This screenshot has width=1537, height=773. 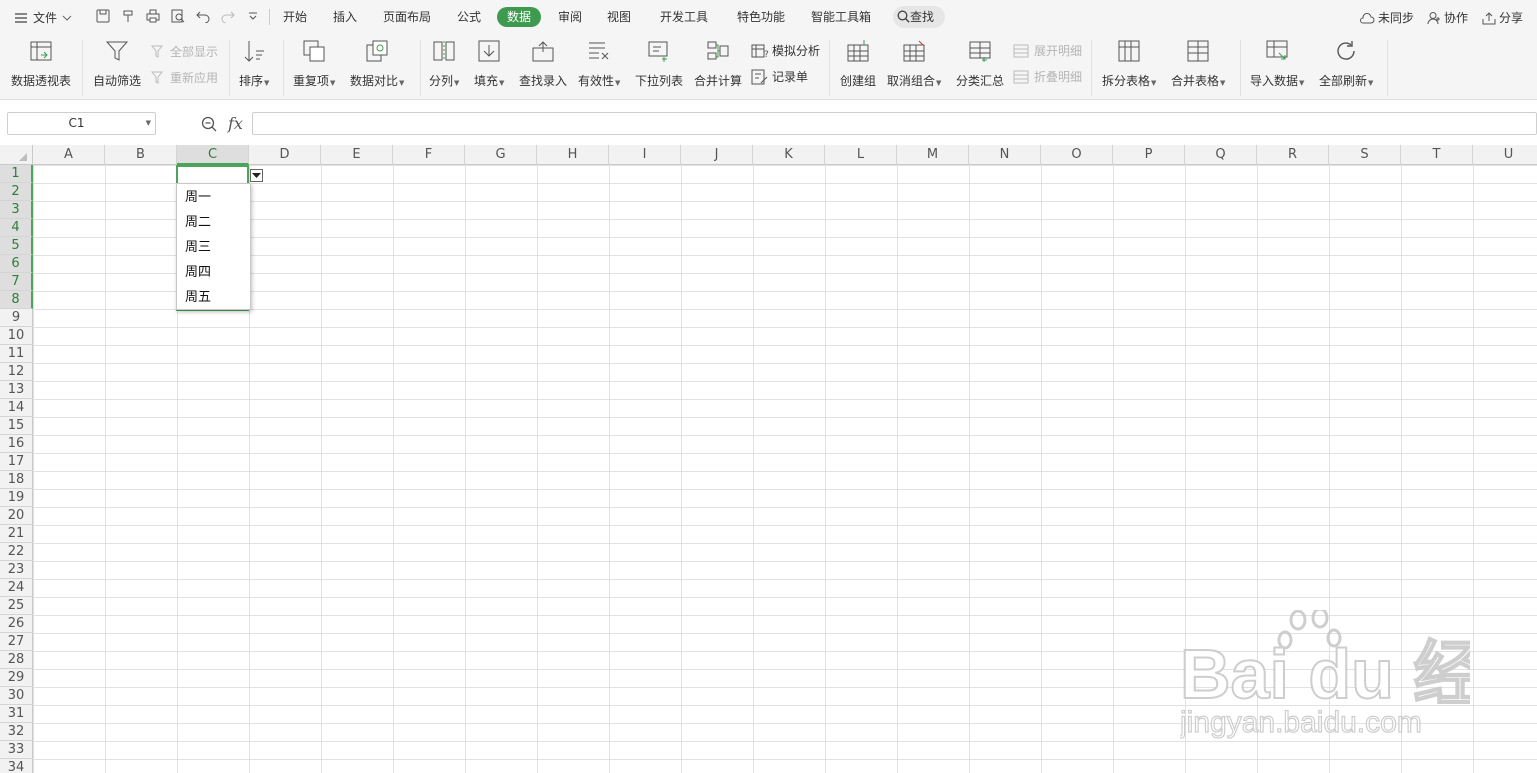 What do you see at coordinates (1277, 63) in the screenshot?
I see `import-data-button: 导入数据▼` at bounding box center [1277, 63].